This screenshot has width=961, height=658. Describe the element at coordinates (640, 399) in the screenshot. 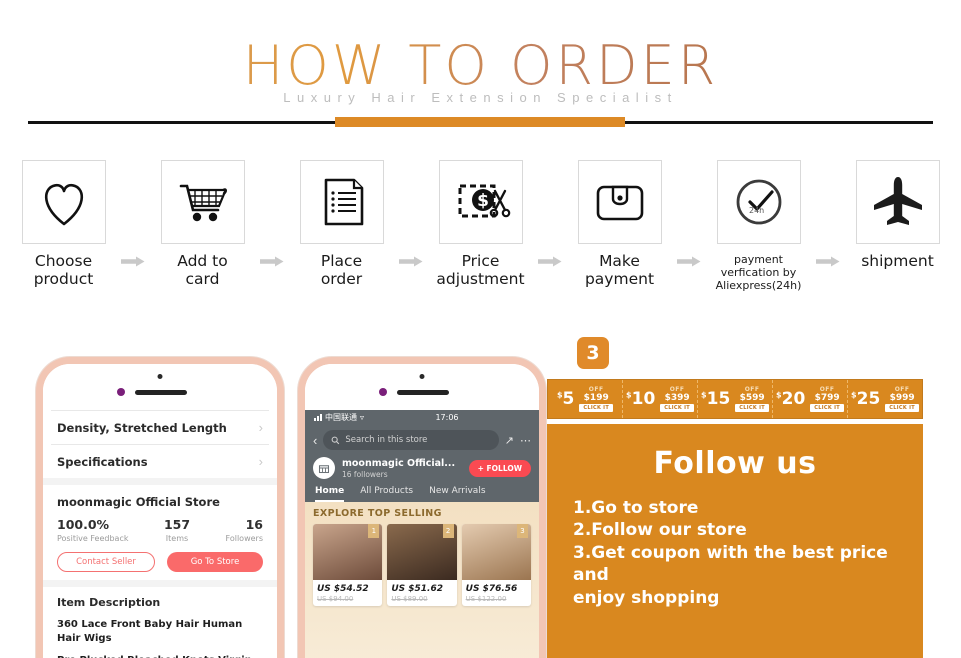

I see `coupon-amount: $10` at that location.